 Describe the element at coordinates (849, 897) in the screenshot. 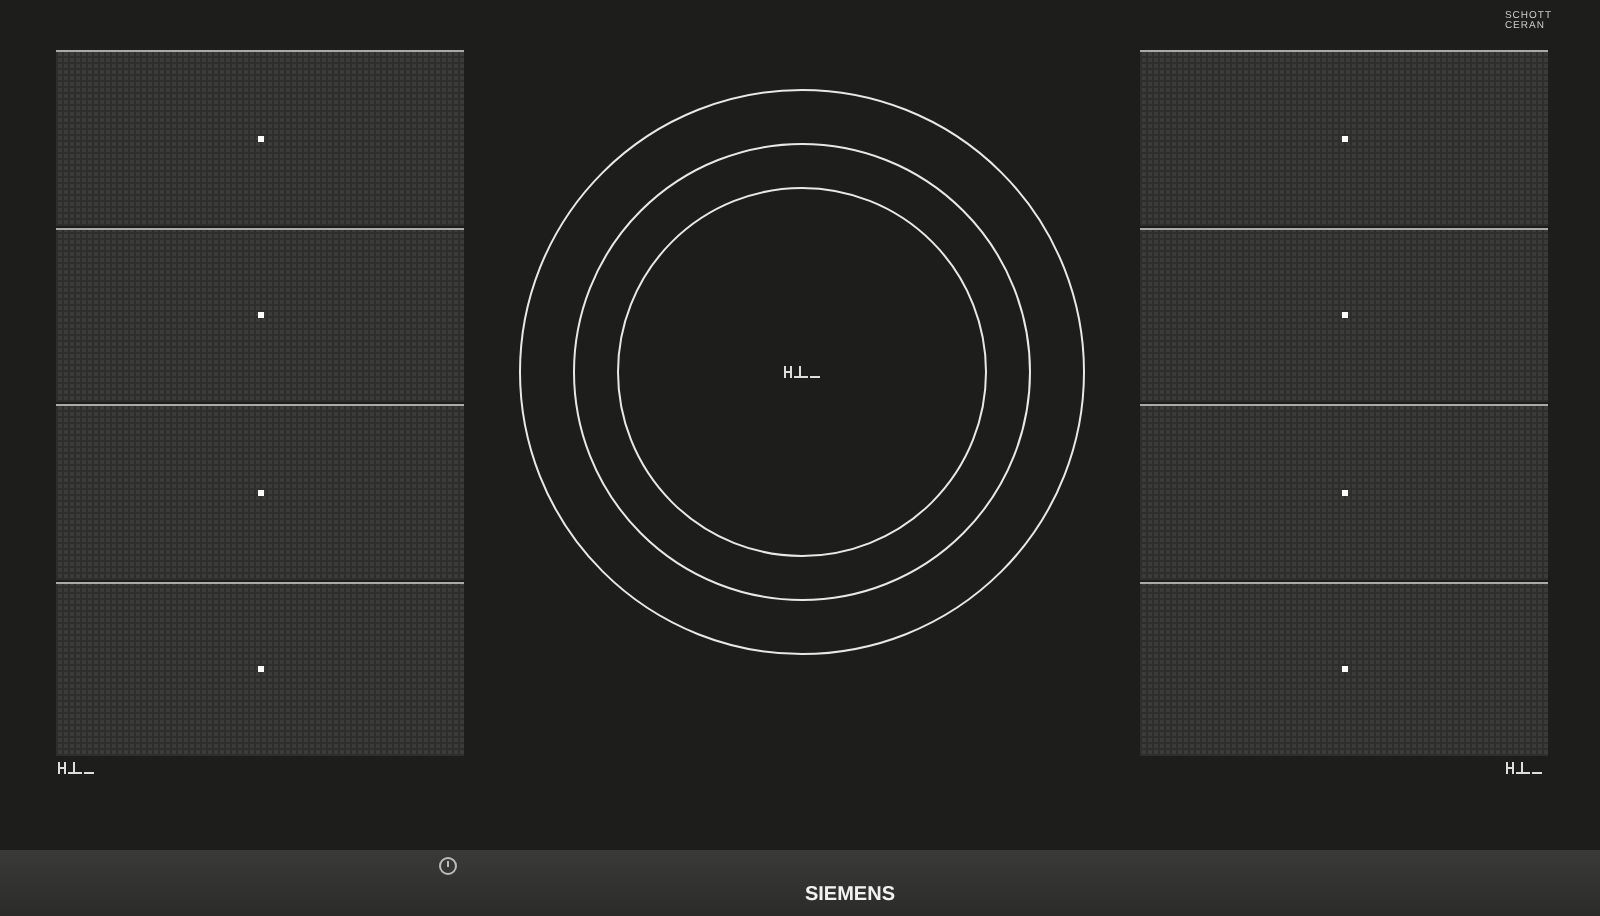

I see `brand-logo: SIEMENS` at that location.